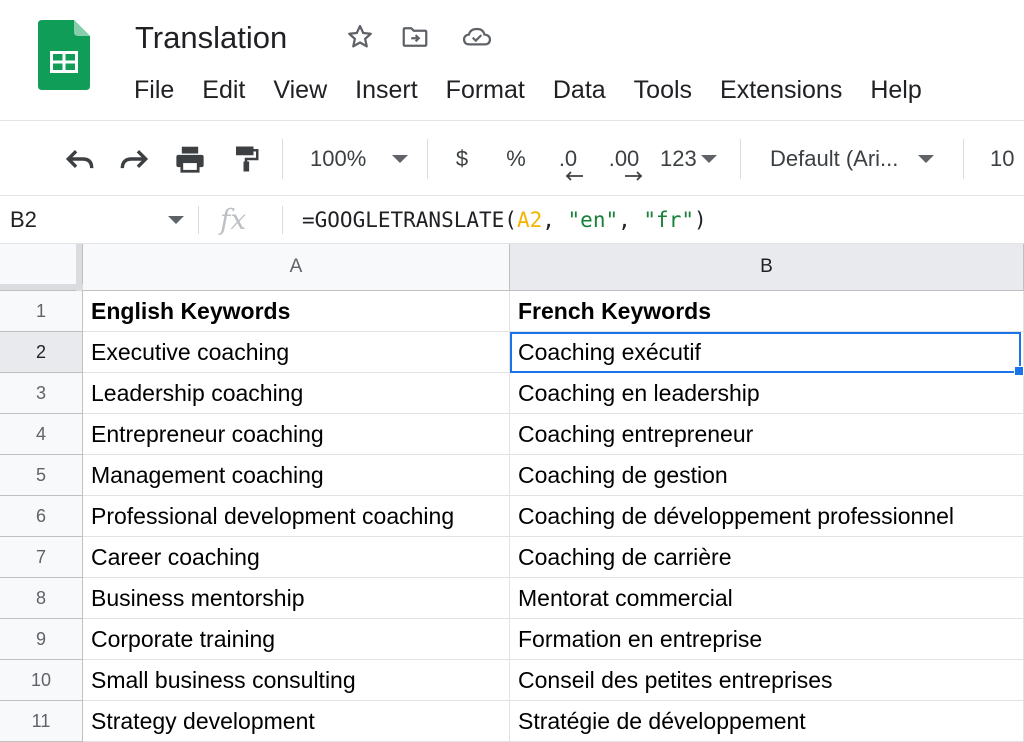  Describe the element at coordinates (663, 90) in the screenshot. I see `menu-tools: Tools` at that location.